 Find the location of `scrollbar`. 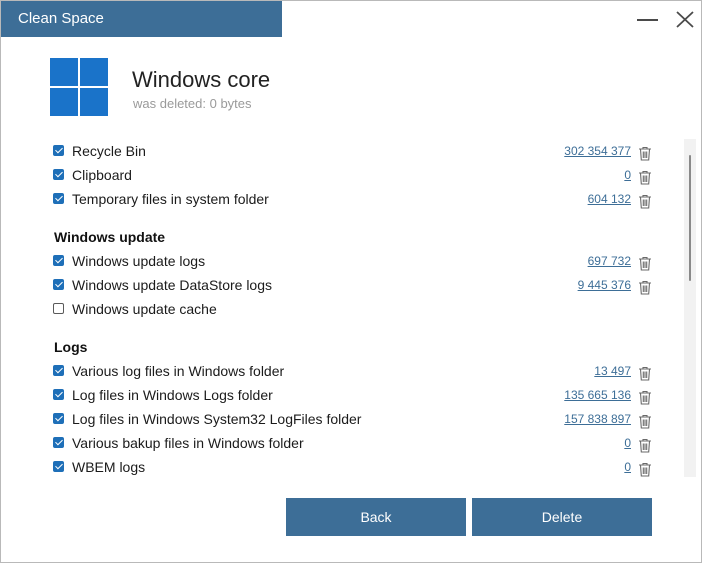

scrollbar is located at coordinates (690, 308).